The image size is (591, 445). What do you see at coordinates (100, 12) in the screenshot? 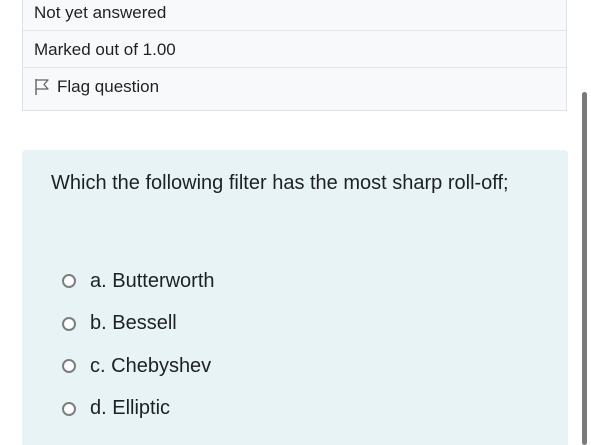
I see `question-state: Not yet answered` at bounding box center [100, 12].